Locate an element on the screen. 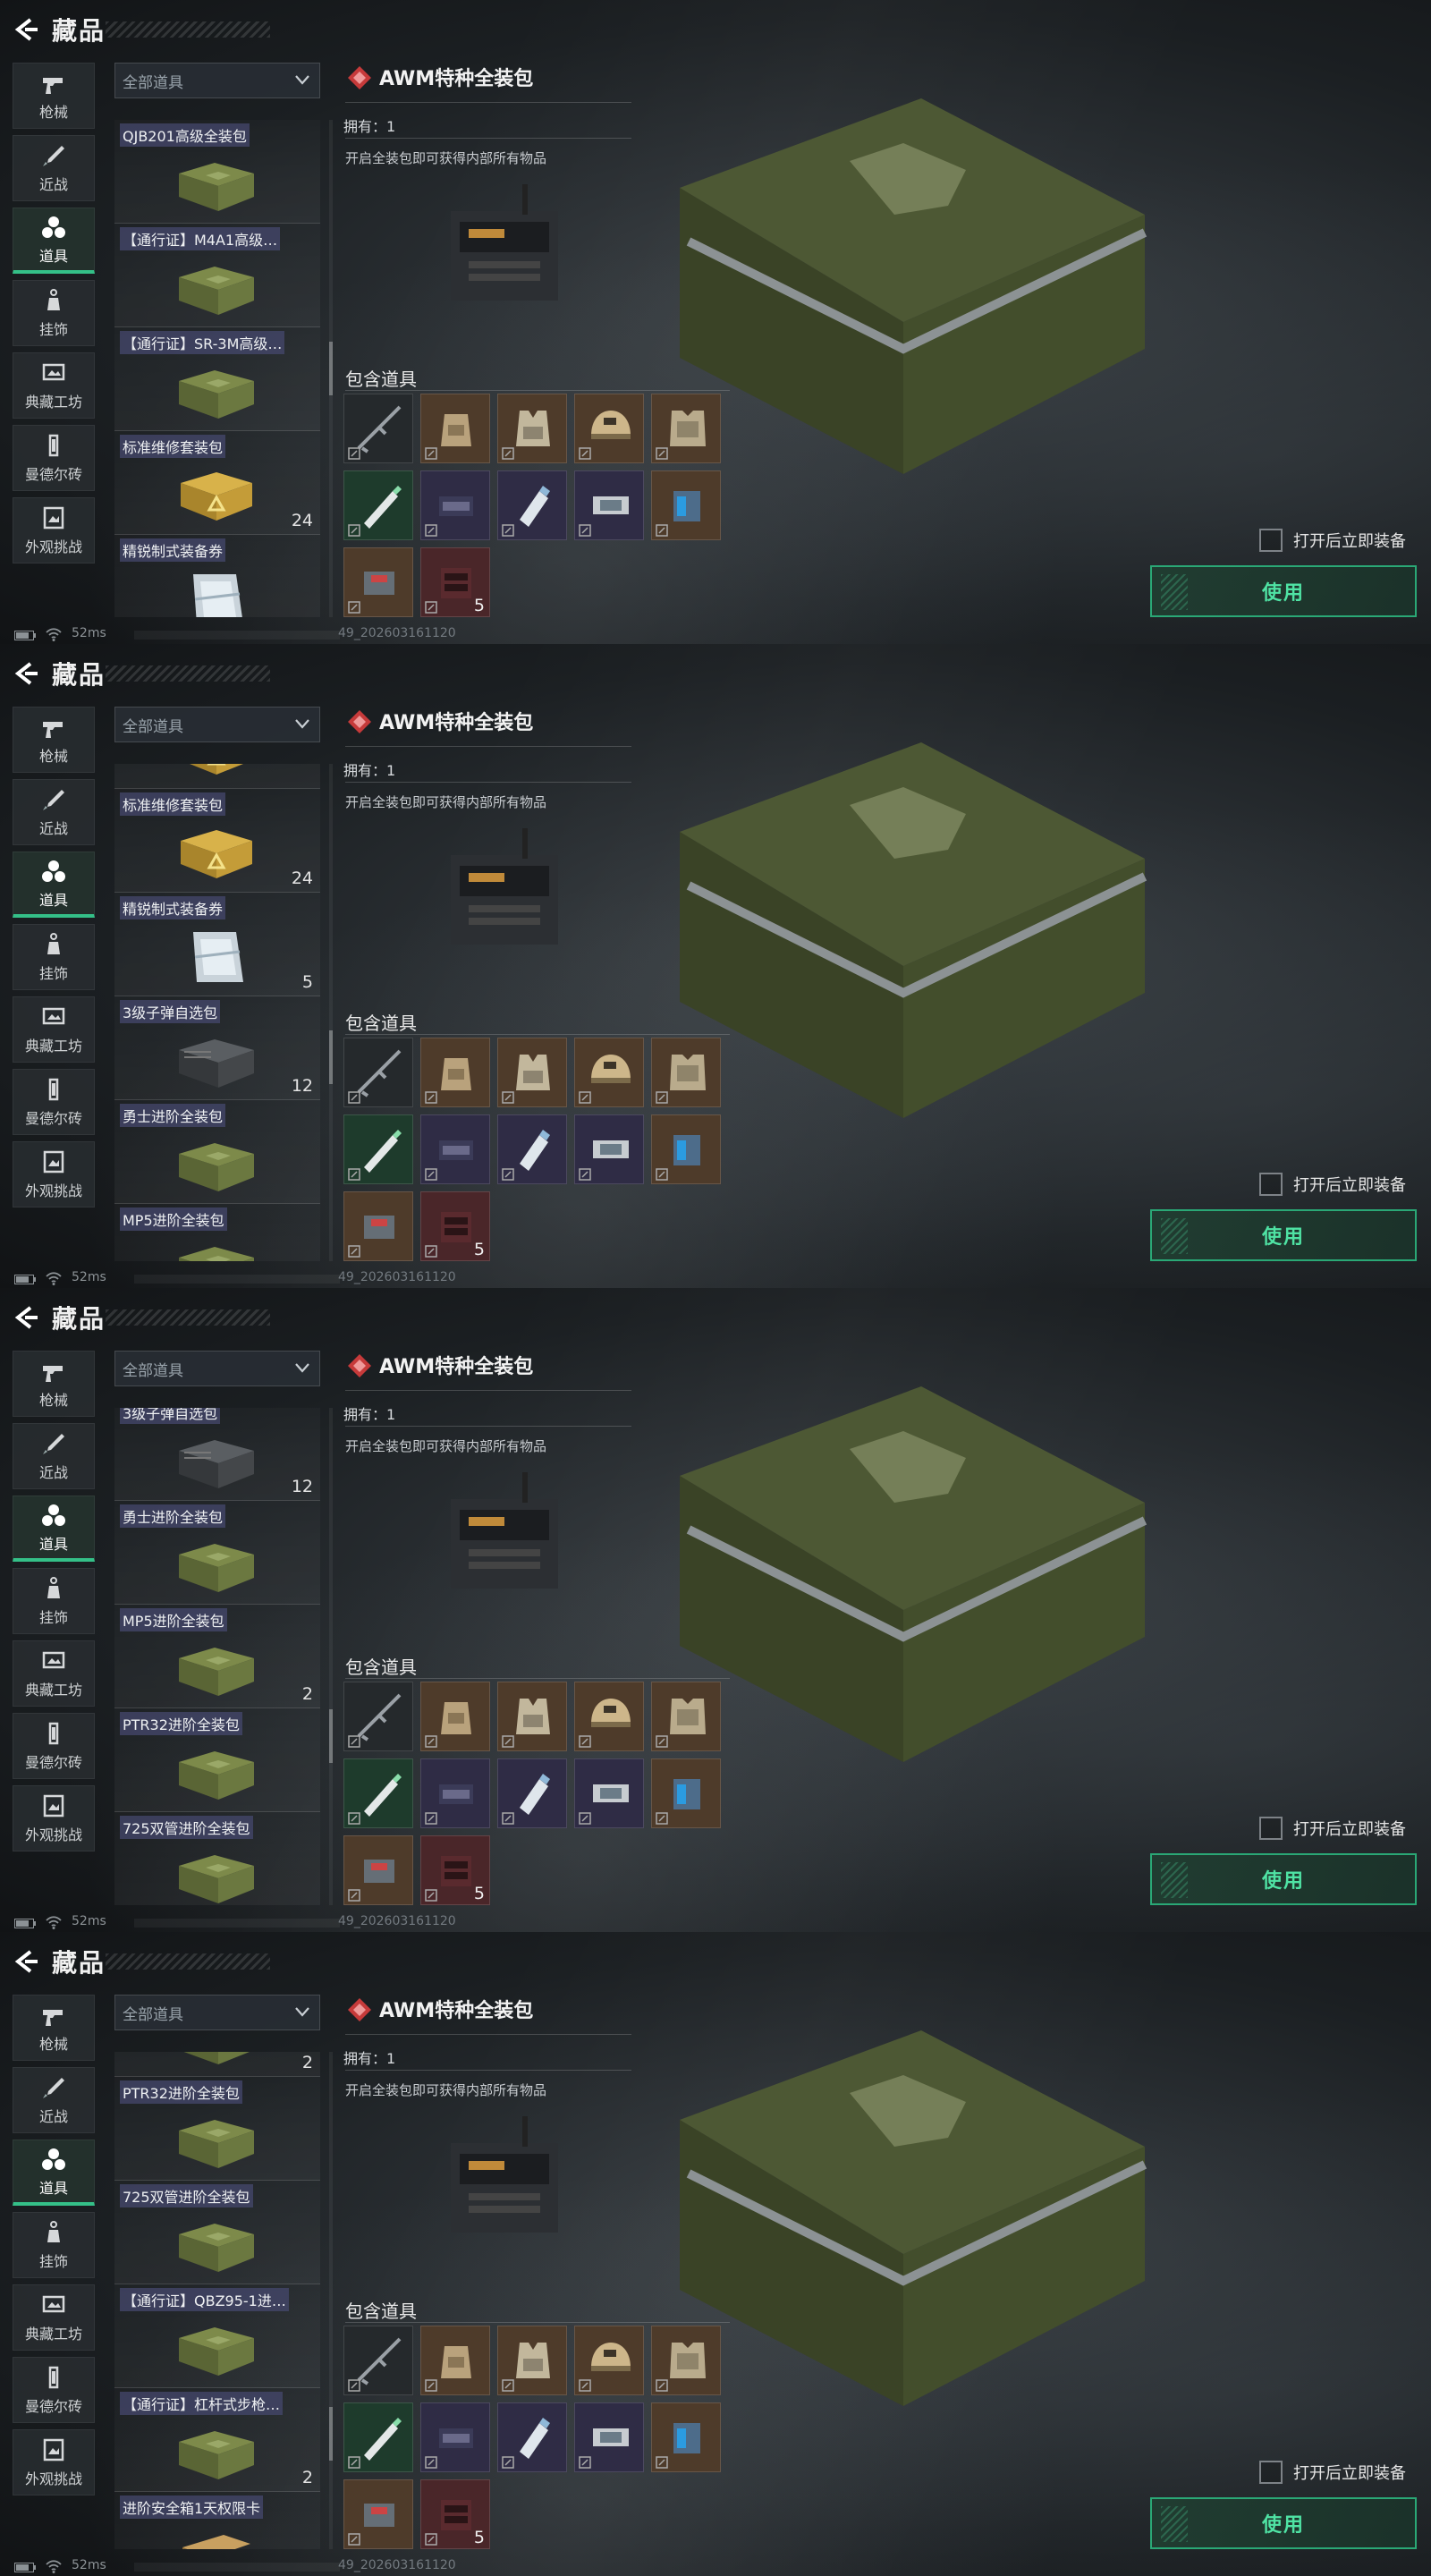 This screenshot has width=1431, height=2576. list-item: 【通行证】杠杆式步枪… 2 is located at coordinates (217, 2440).